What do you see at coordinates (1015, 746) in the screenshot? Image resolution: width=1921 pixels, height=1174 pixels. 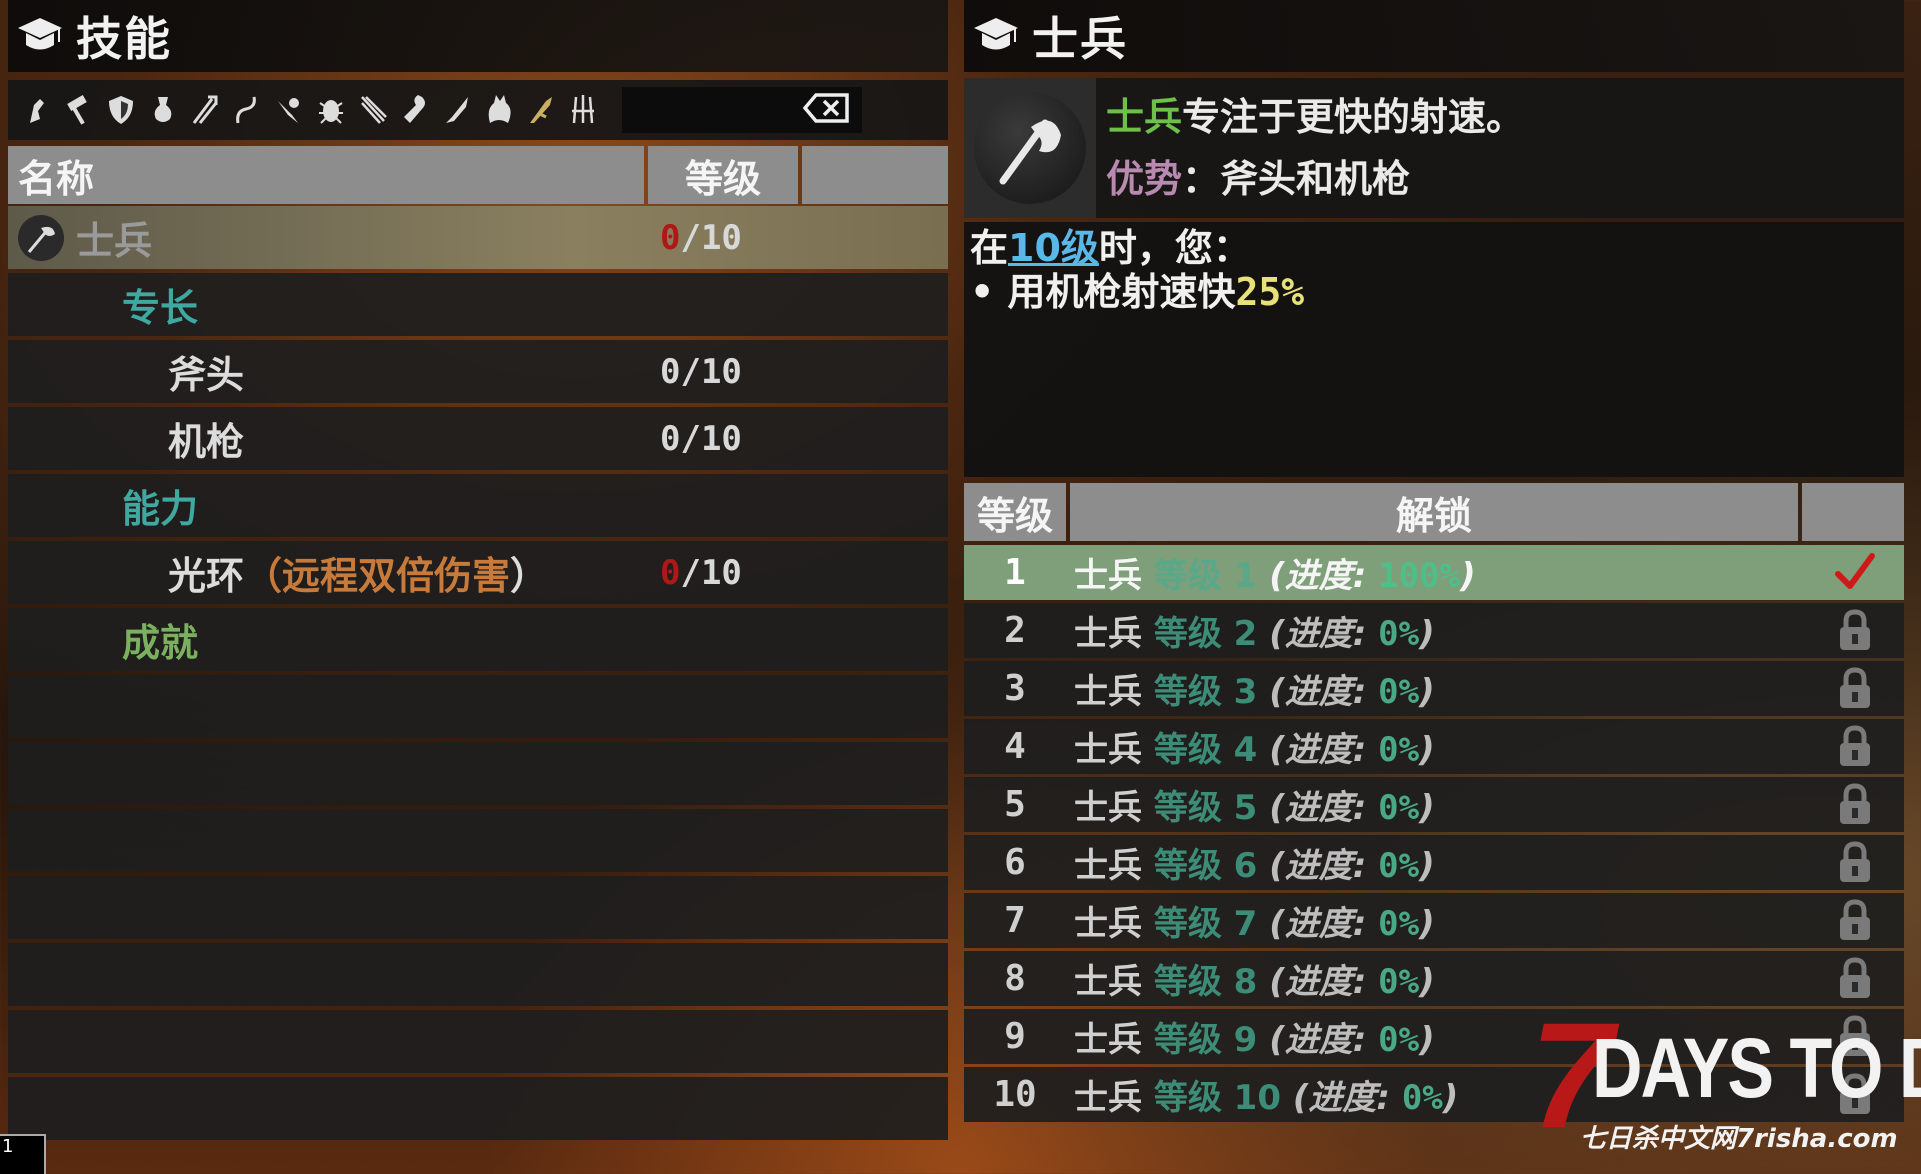 I see `unlock-level-number: 4` at bounding box center [1015, 746].